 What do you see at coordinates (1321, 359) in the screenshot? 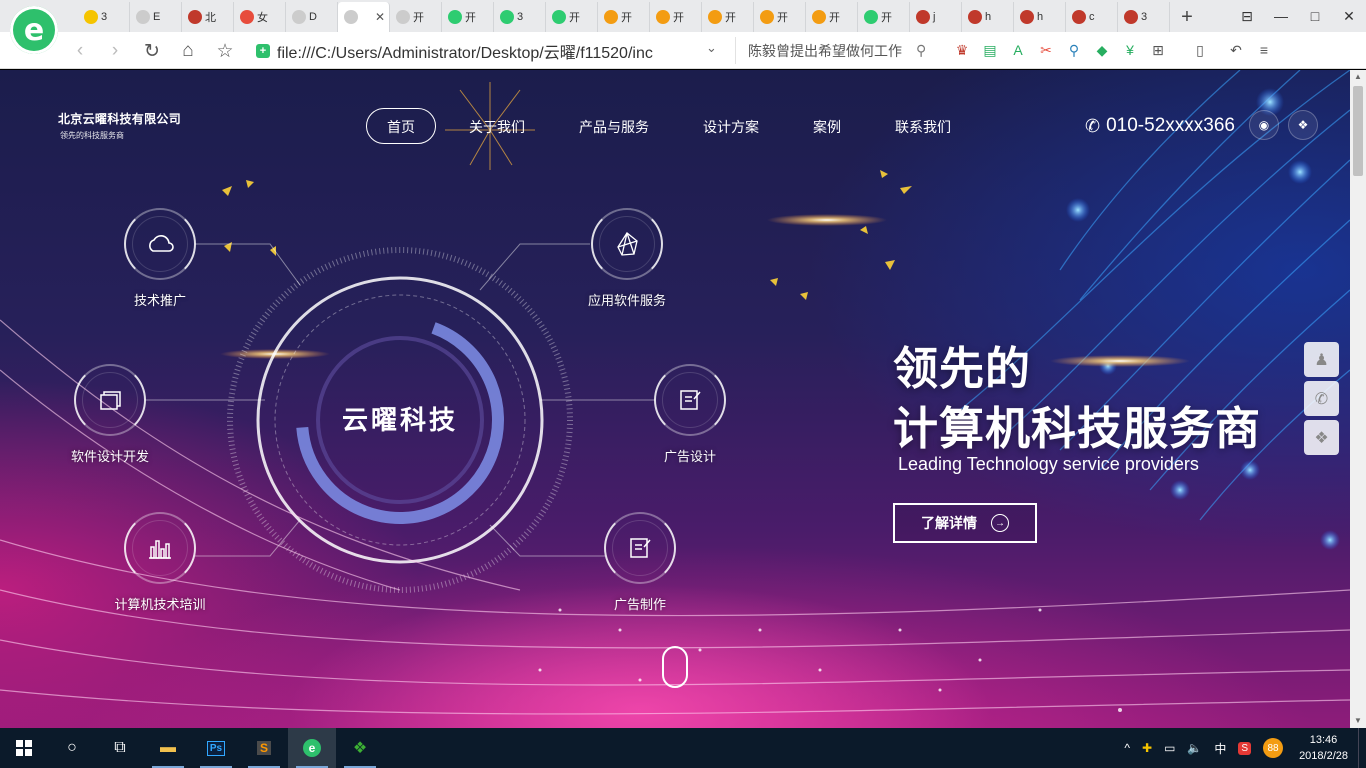
I see `qq-icon: ♟` at bounding box center [1321, 359].